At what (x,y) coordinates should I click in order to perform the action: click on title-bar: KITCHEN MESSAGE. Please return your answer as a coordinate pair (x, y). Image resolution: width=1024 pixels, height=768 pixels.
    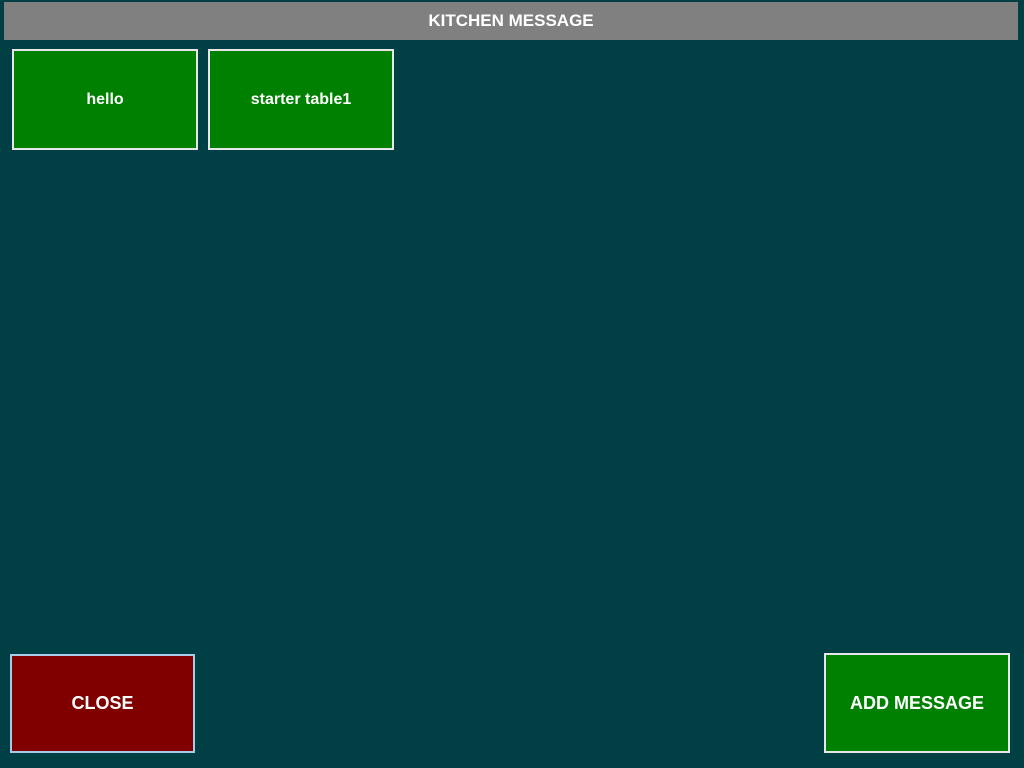
    Looking at the image, I should click on (511, 21).